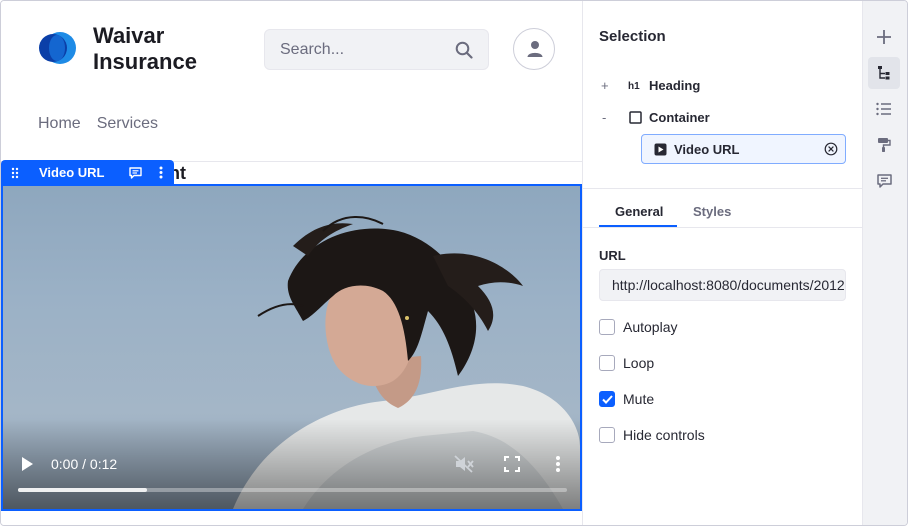 The image size is (908, 526). Describe the element at coordinates (635, 117) in the screenshot. I see `container-icon` at that location.